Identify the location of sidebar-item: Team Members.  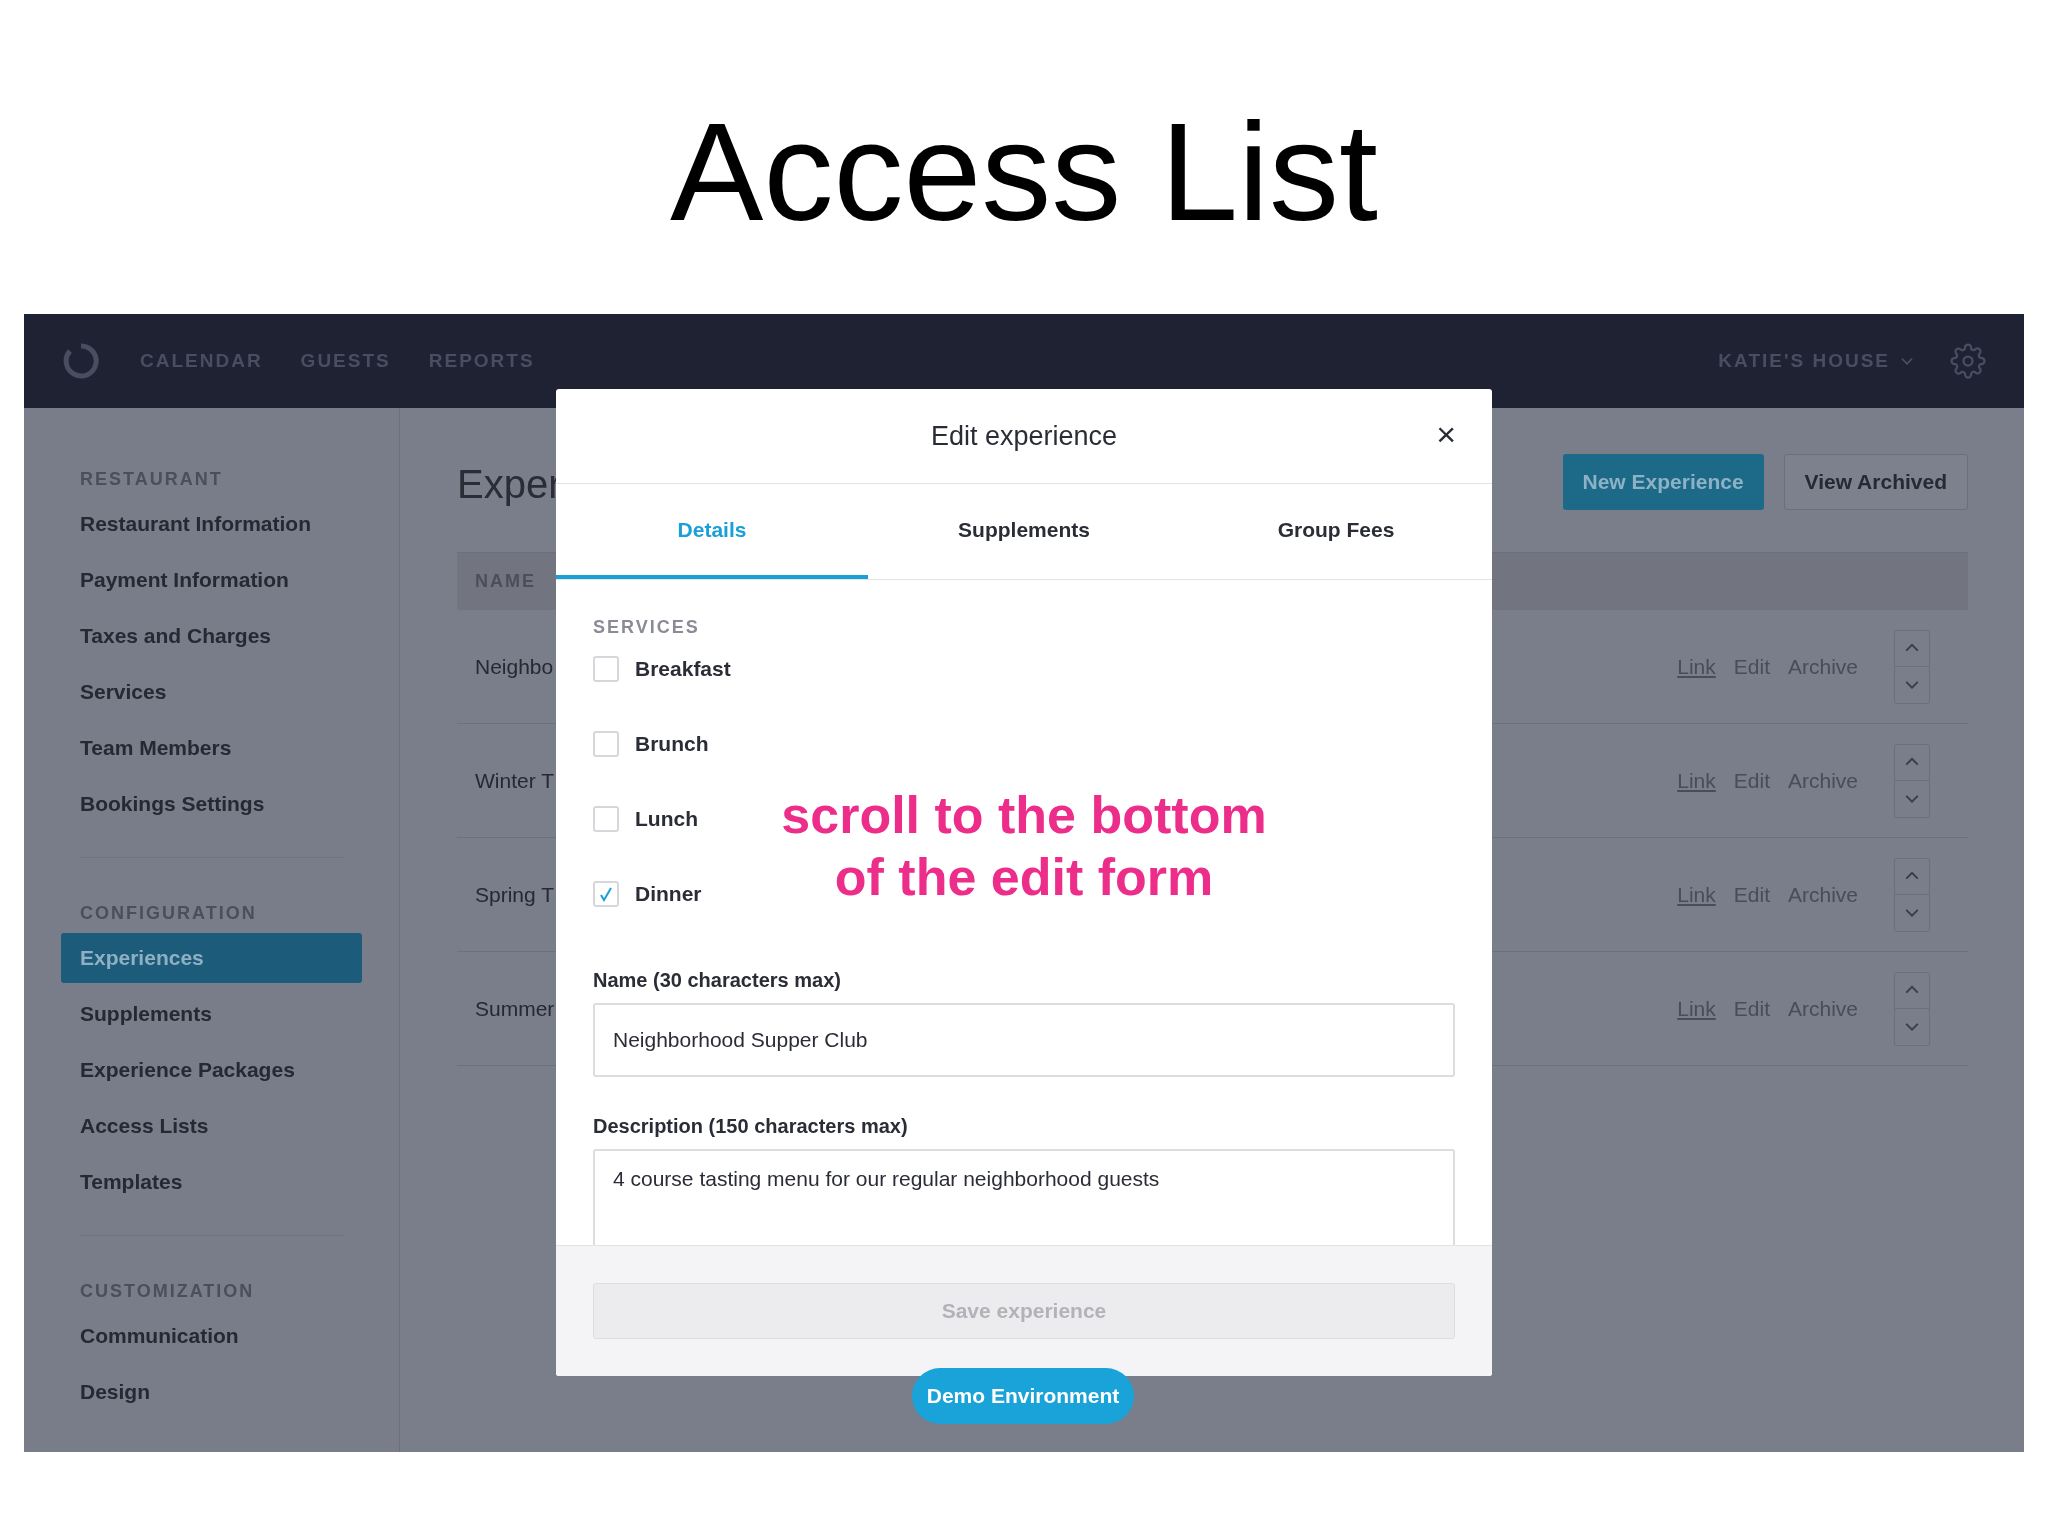
(211, 748).